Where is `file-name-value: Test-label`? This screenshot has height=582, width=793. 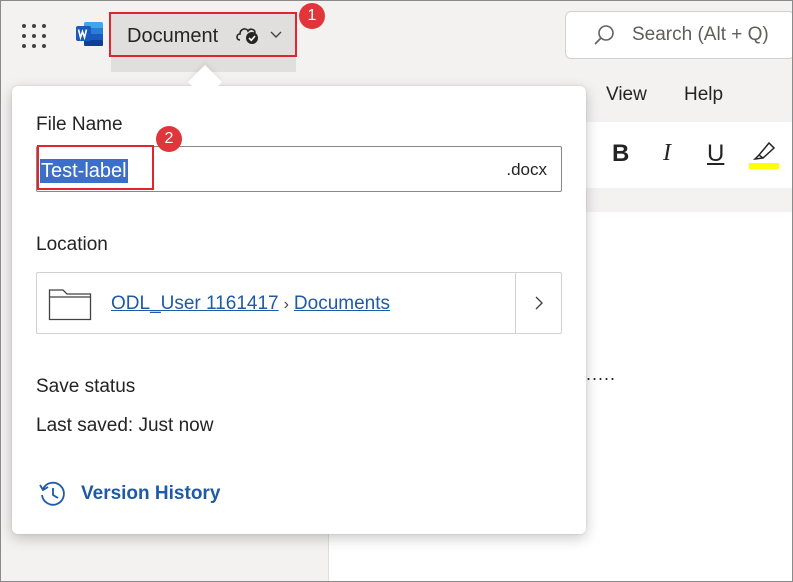
file-name-value: Test-label is located at coordinates (84, 171).